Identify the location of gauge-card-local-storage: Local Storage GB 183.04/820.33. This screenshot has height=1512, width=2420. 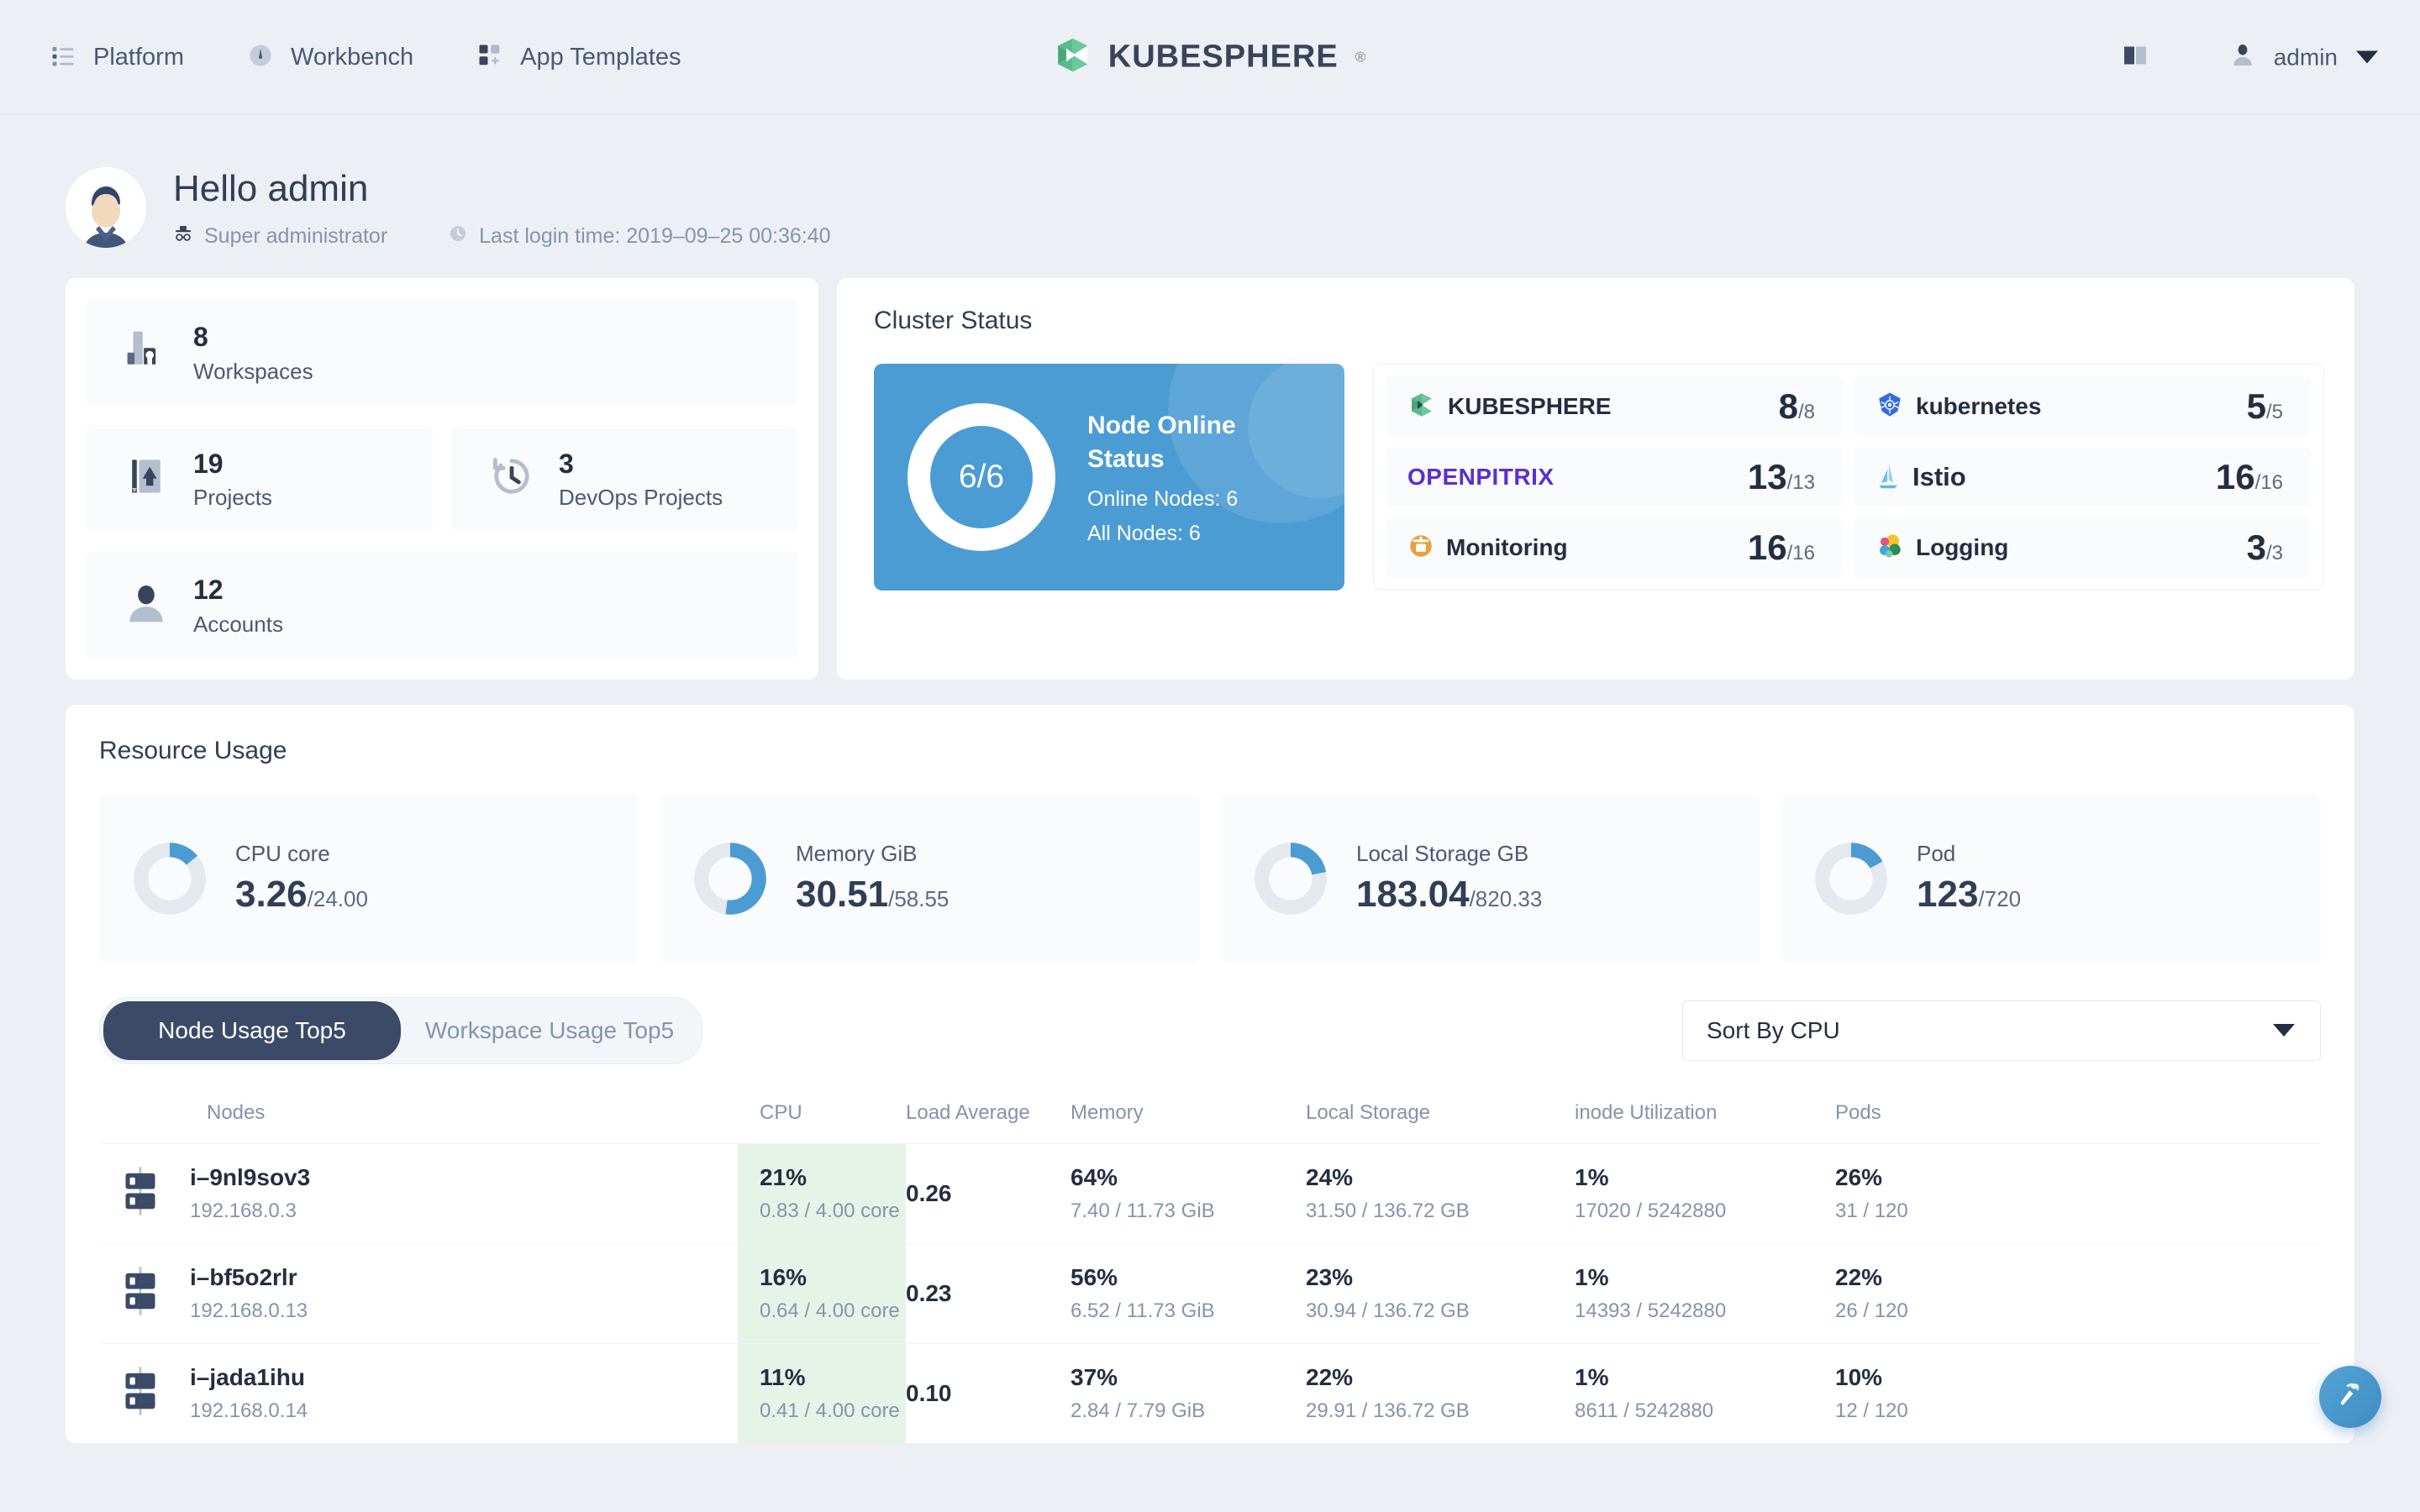
(1490, 878).